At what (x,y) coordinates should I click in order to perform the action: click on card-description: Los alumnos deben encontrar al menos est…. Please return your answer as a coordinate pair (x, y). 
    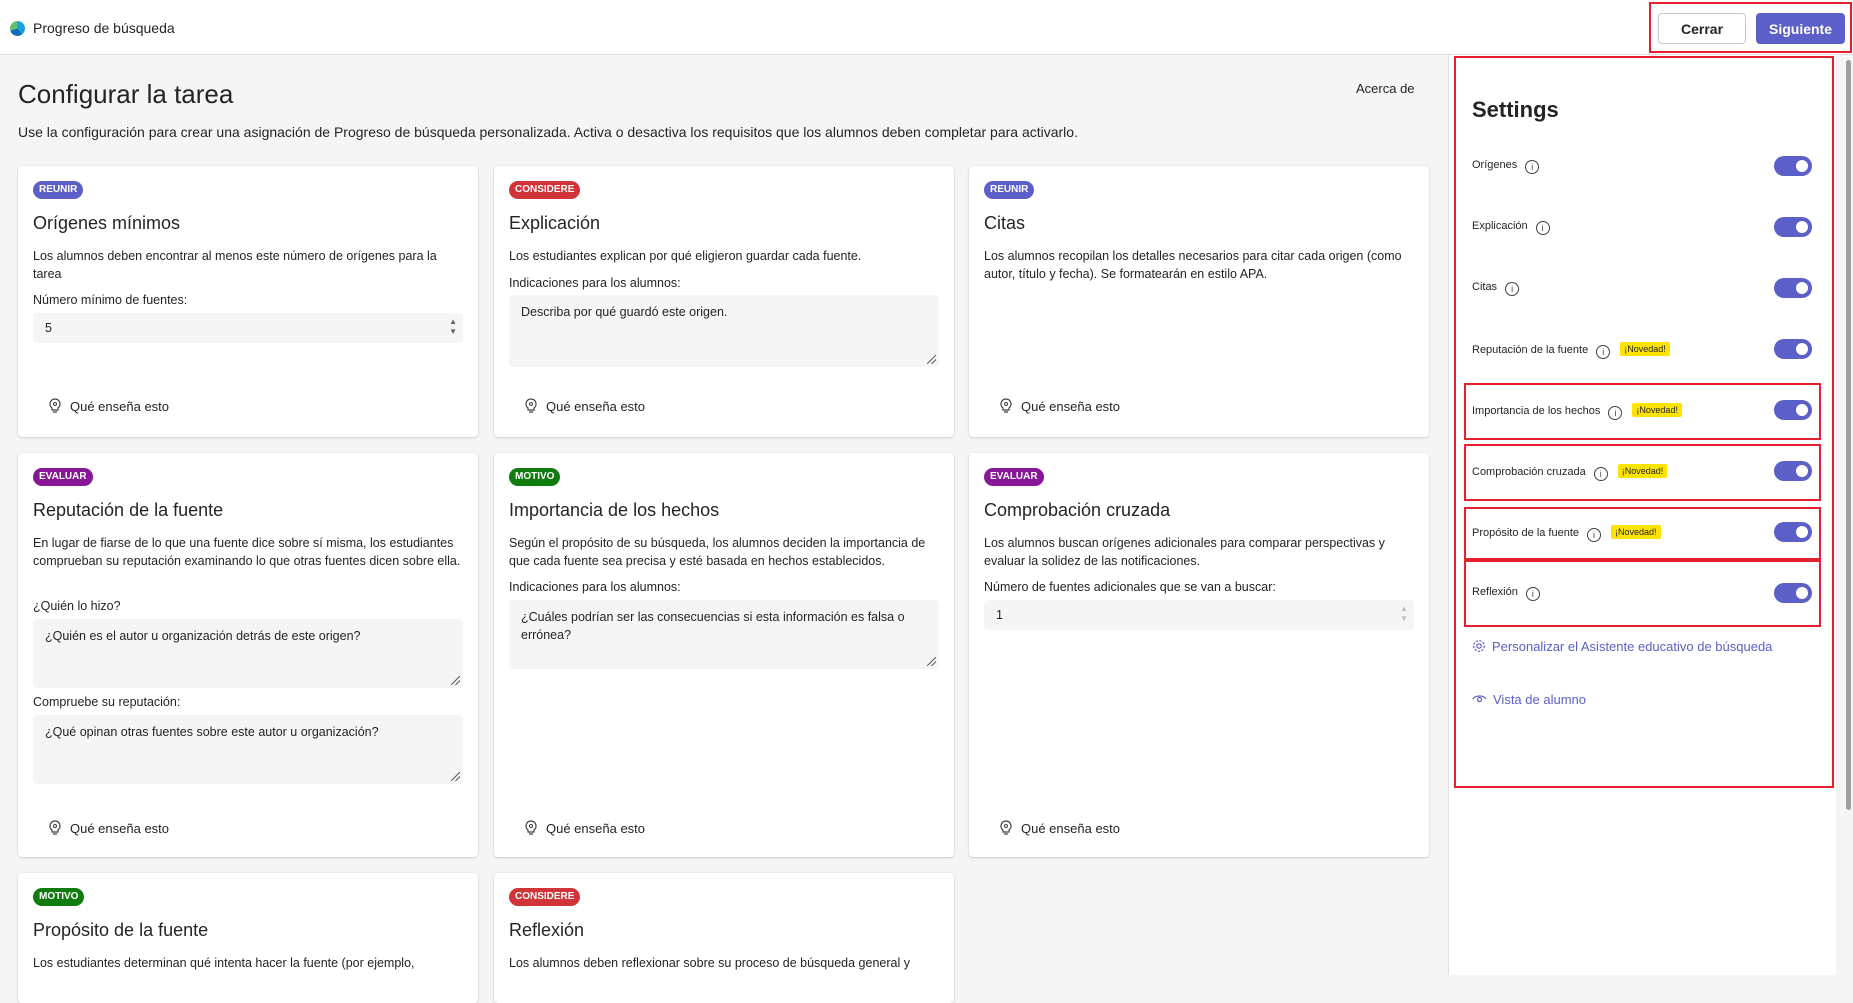
    Looking at the image, I should click on (235, 265).